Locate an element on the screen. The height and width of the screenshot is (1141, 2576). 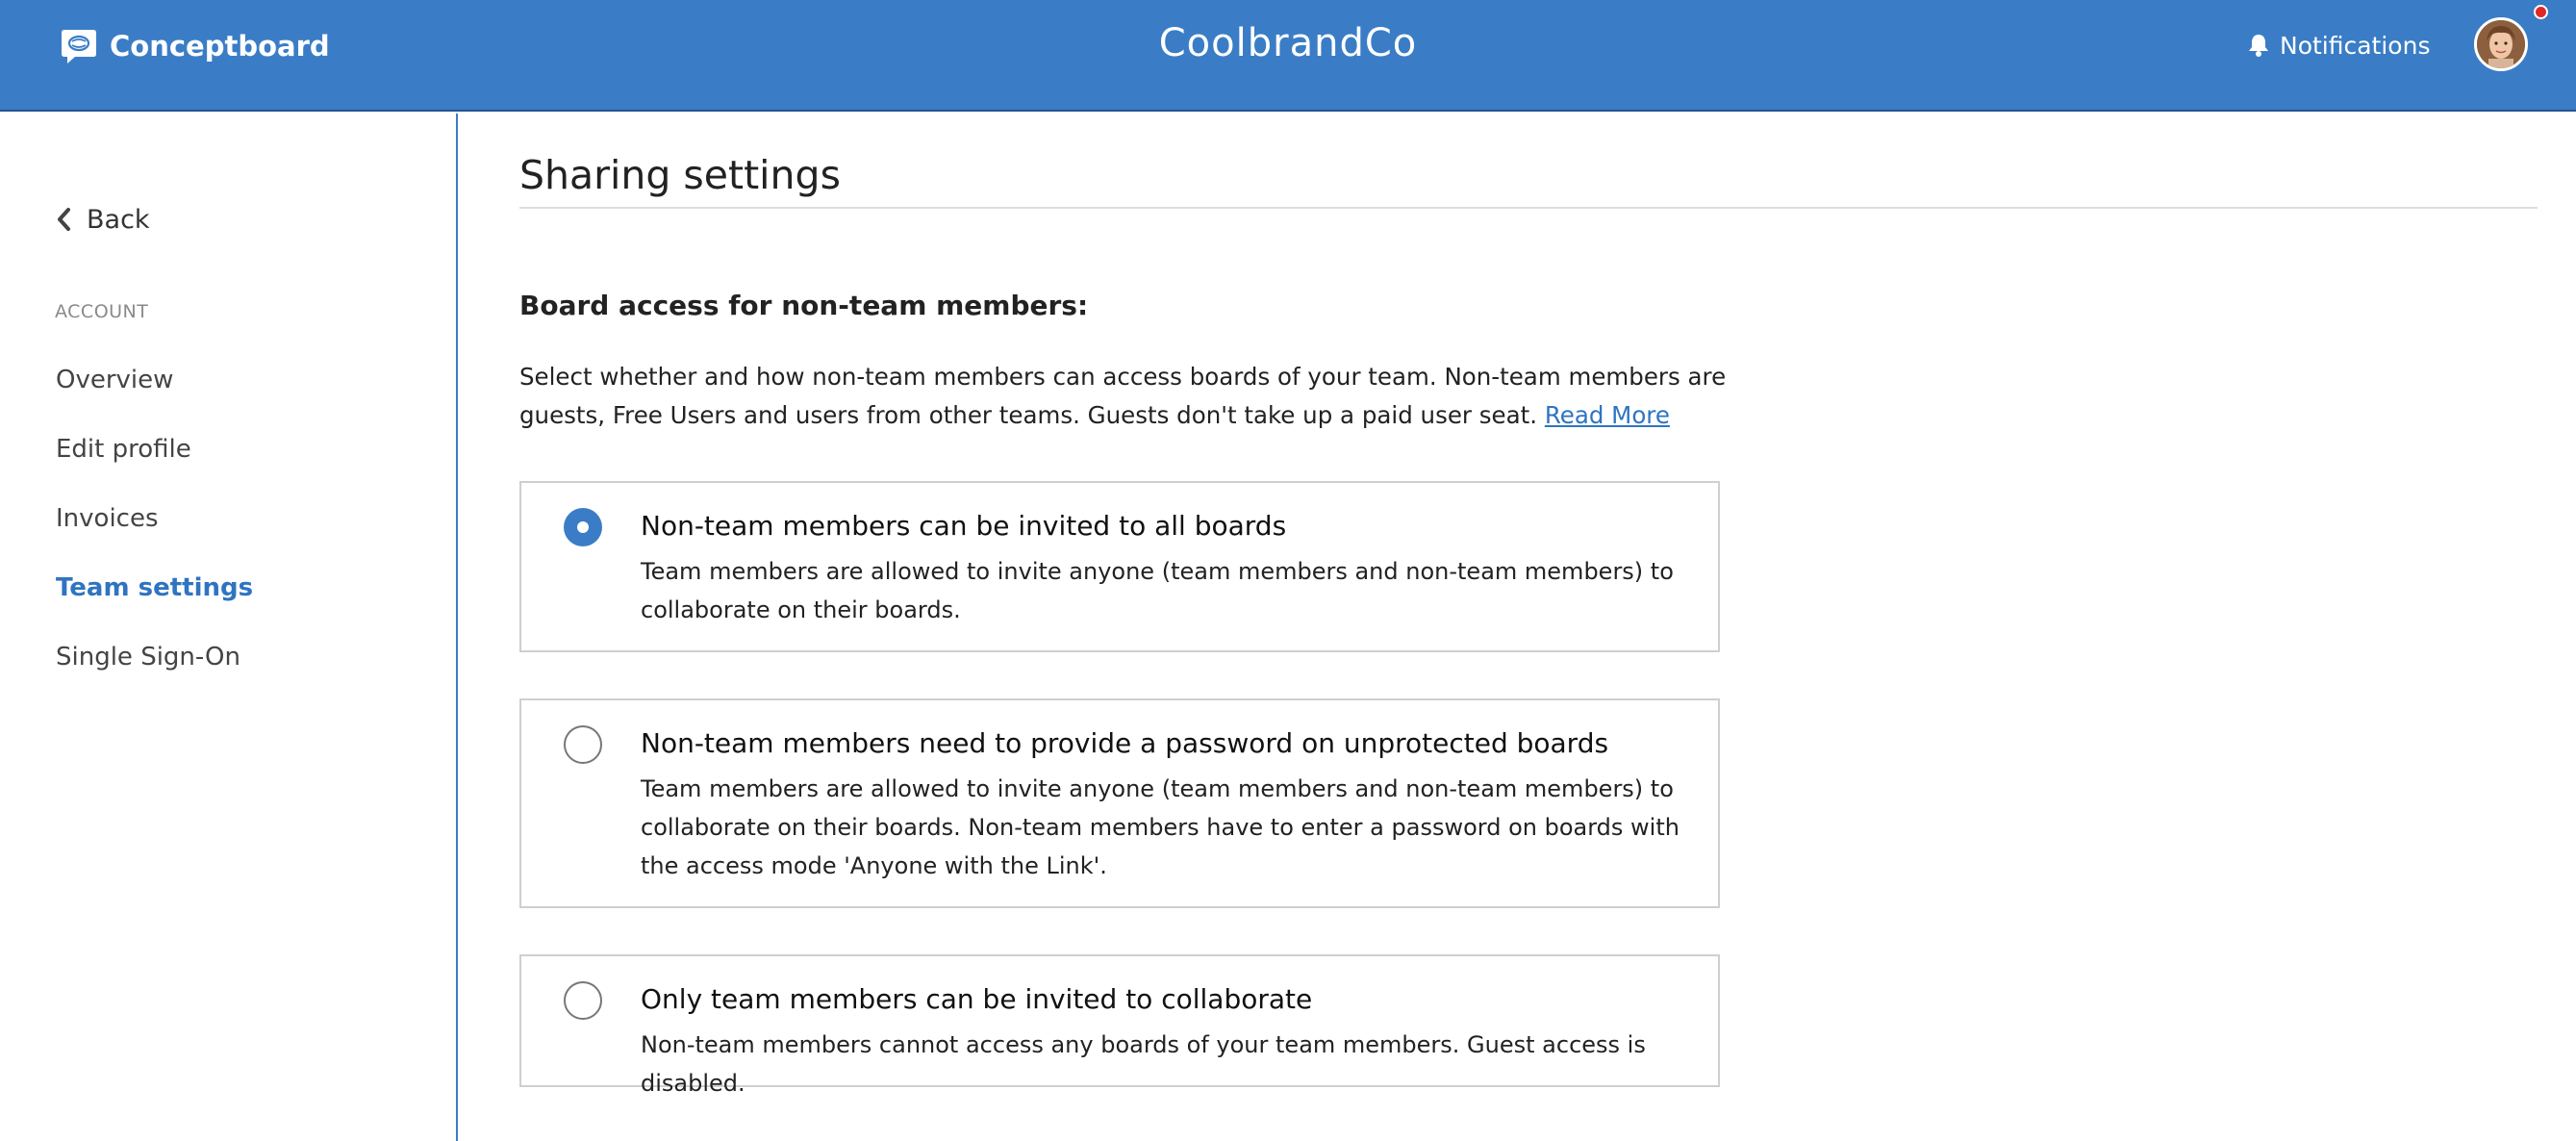
sidebar-section-label: ACCOUNT is located at coordinates (102, 311).